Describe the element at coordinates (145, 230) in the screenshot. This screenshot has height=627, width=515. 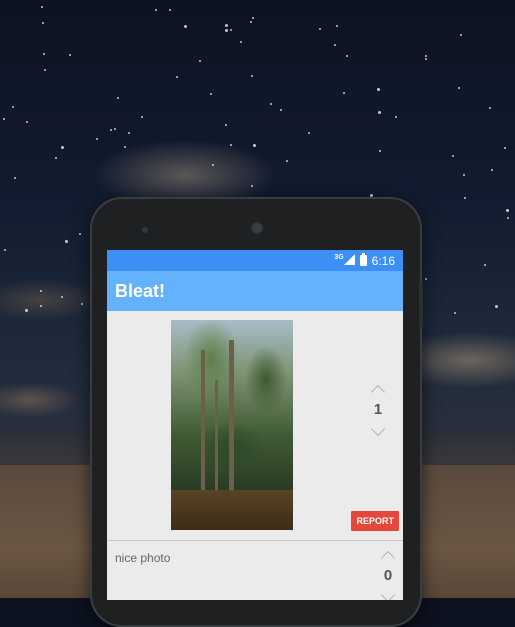
I see `front-camera-icon` at that location.